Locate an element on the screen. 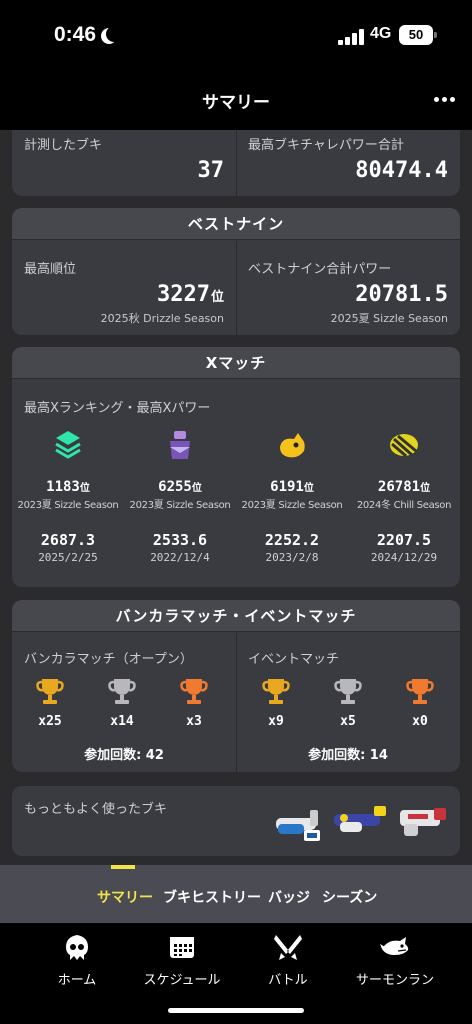 This screenshot has width=472, height=1024. x-rank-season: 2024冬 Chill Season is located at coordinates (404, 505).